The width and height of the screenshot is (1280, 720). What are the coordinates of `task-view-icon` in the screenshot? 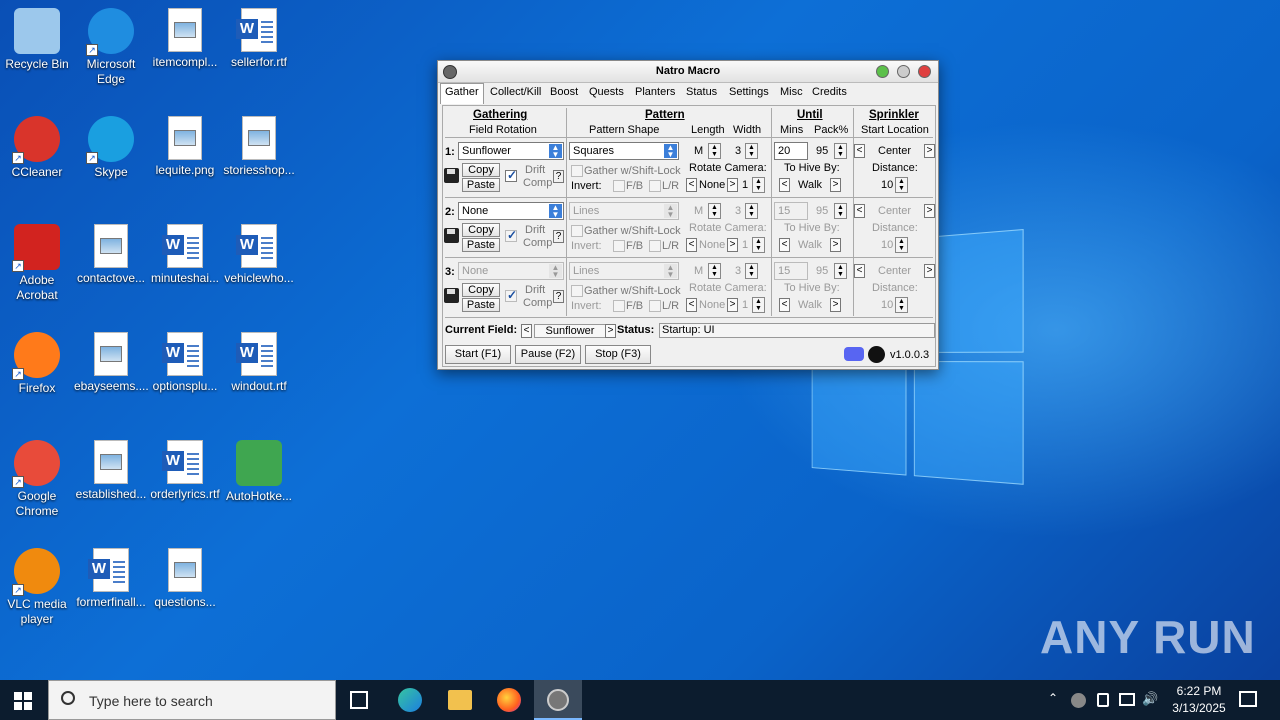 It's located at (359, 700).